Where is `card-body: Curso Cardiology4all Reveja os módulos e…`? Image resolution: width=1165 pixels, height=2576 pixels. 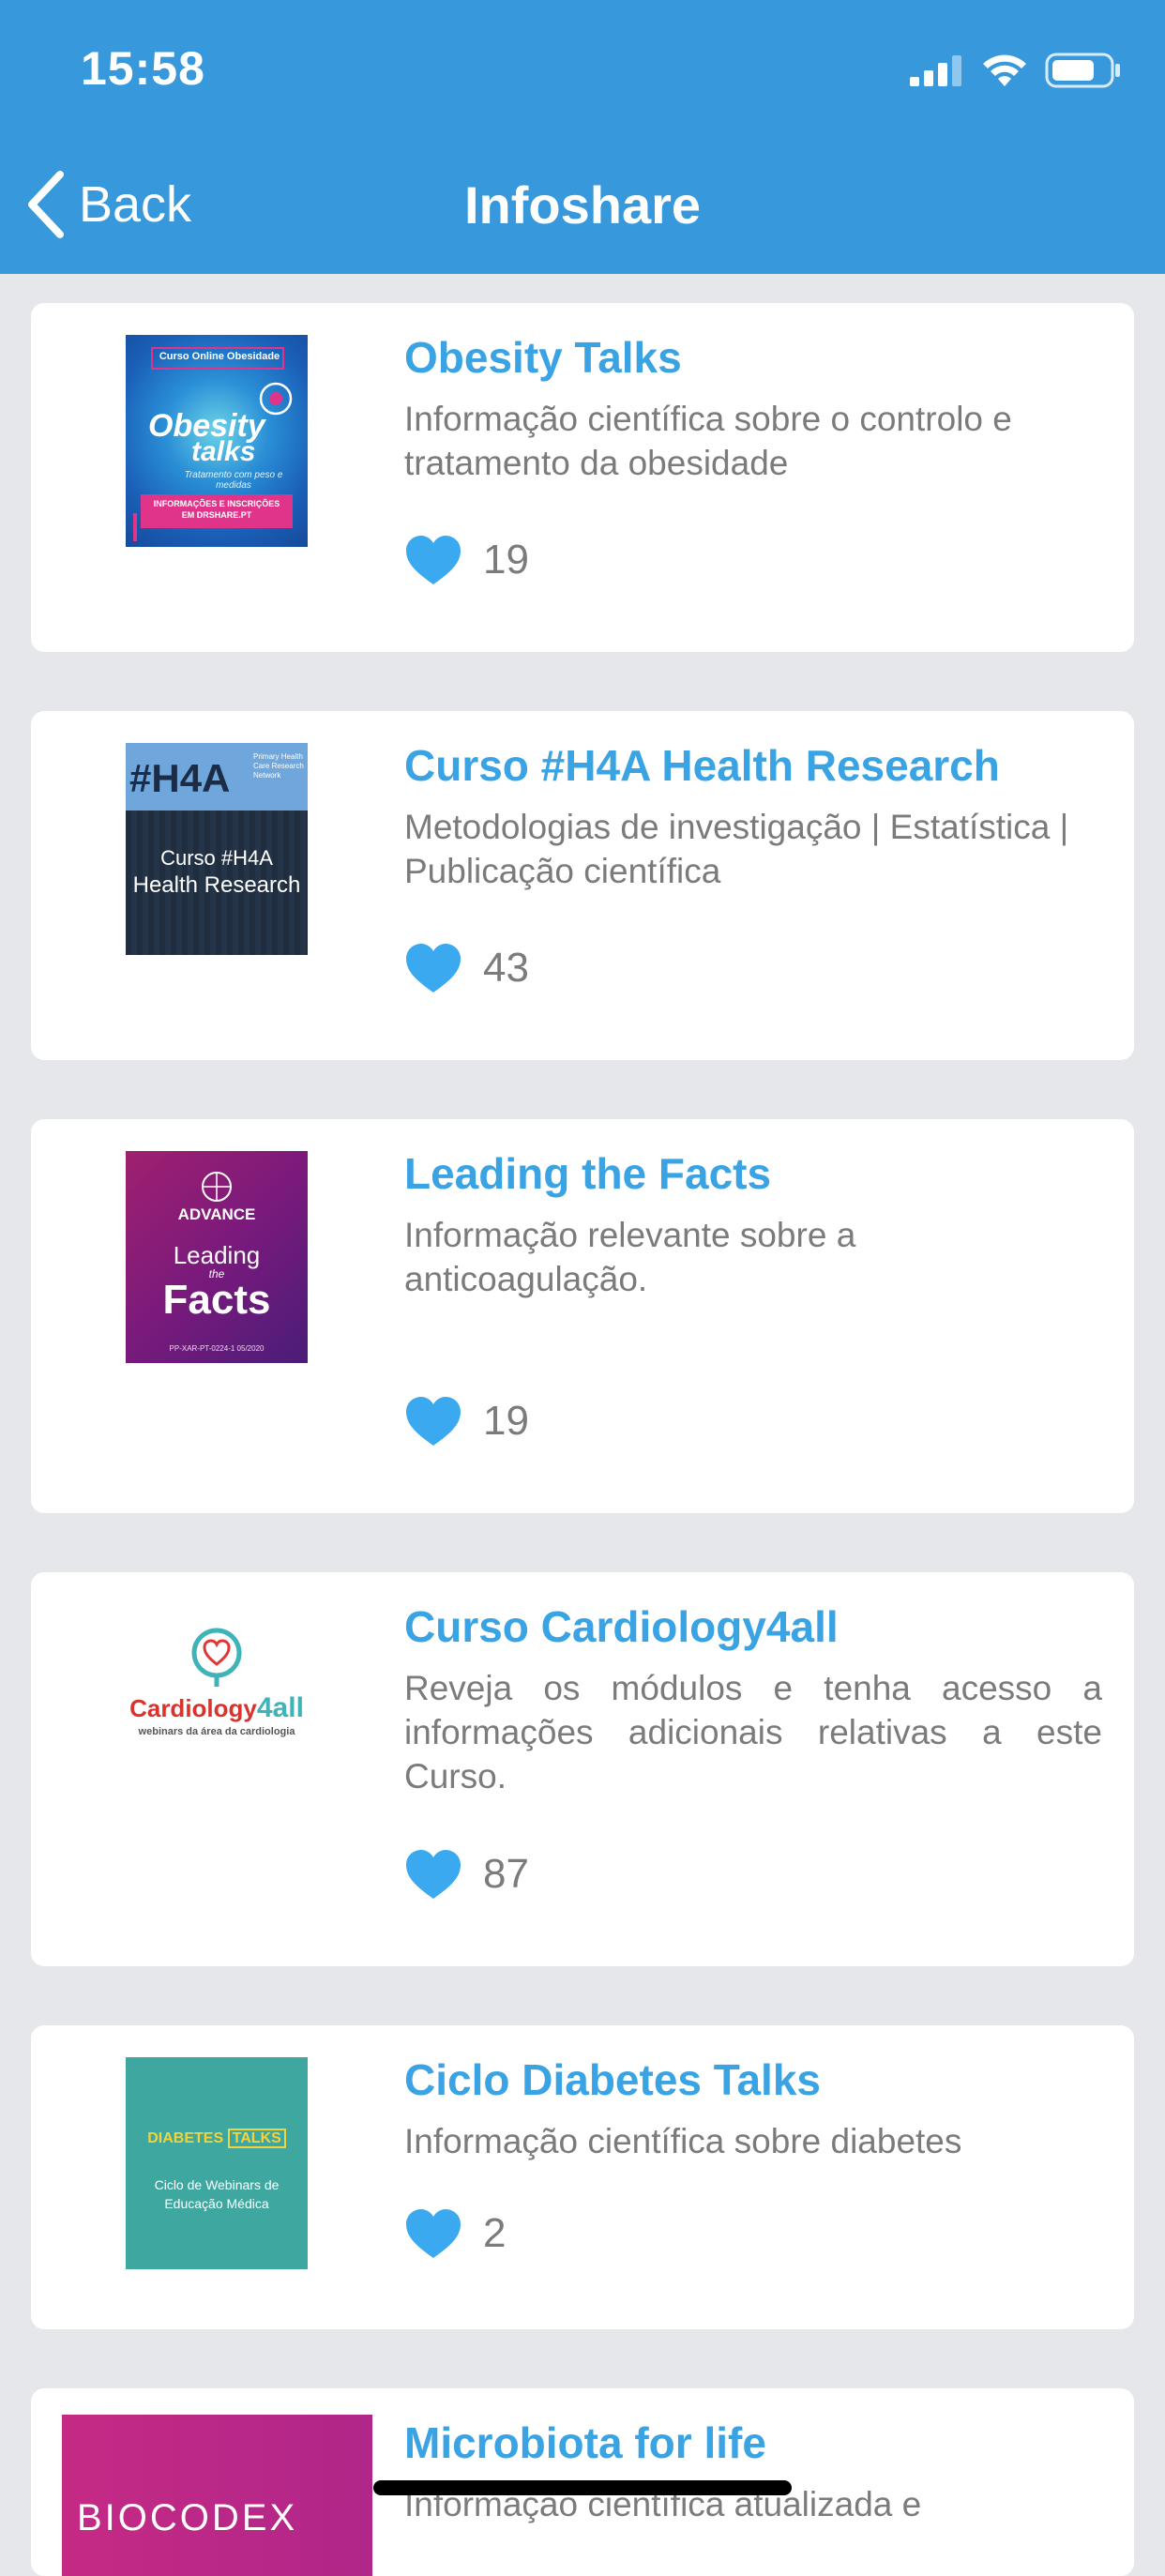
card-body: Curso Cardiology4all Reveja os módulos e… is located at coordinates (753, 1749).